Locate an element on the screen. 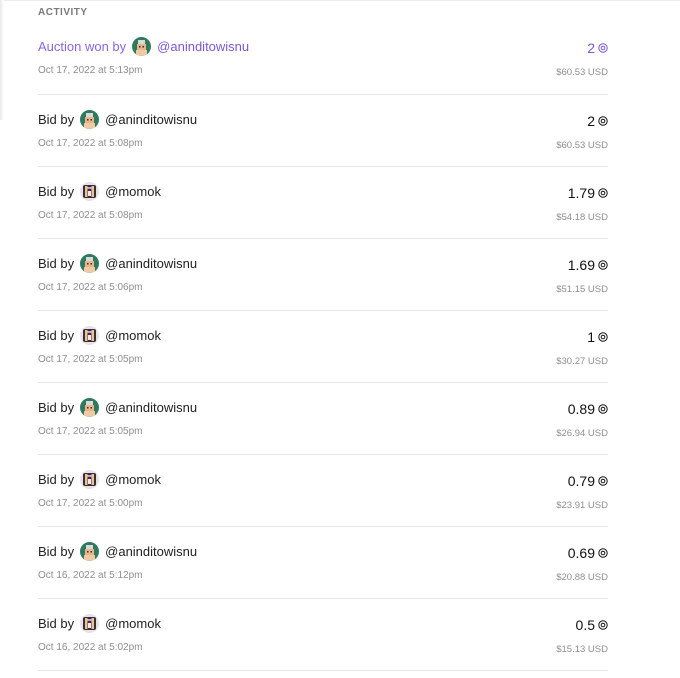 Image resolution: width=680 pixels, height=678 pixels. activity-heading: ACTIVITY is located at coordinates (63, 12).